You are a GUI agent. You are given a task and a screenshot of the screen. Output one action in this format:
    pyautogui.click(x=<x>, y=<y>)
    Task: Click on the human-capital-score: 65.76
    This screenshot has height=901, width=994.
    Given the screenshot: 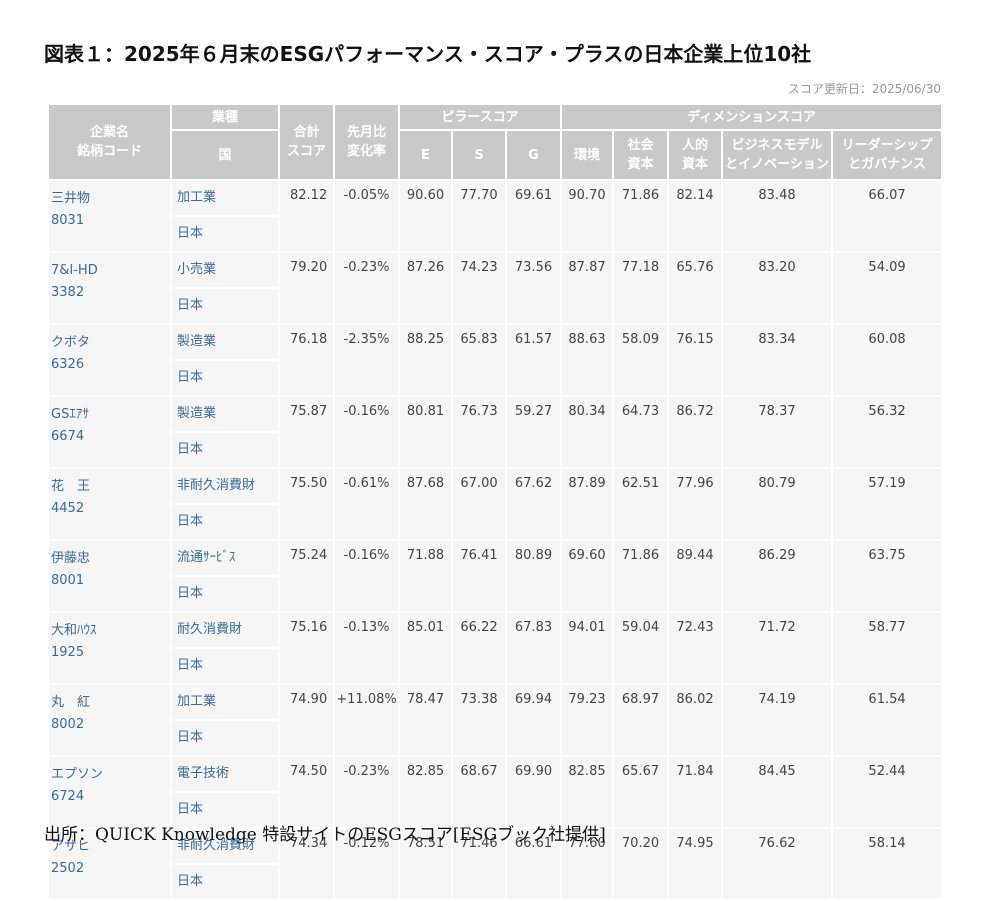 What is the action you would take?
    pyautogui.click(x=695, y=288)
    